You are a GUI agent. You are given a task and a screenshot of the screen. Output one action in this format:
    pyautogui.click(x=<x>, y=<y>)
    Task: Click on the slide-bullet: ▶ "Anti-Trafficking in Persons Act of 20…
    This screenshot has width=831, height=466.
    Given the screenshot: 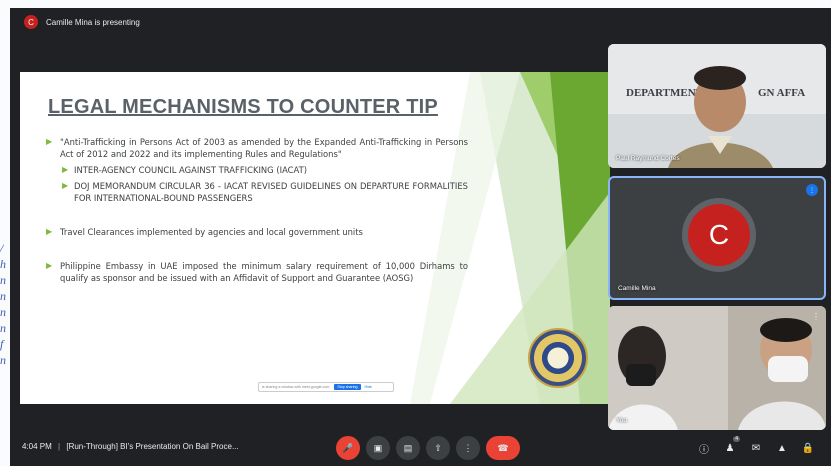 What is the action you would take?
    pyautogui.click(x=256, y=148)
    